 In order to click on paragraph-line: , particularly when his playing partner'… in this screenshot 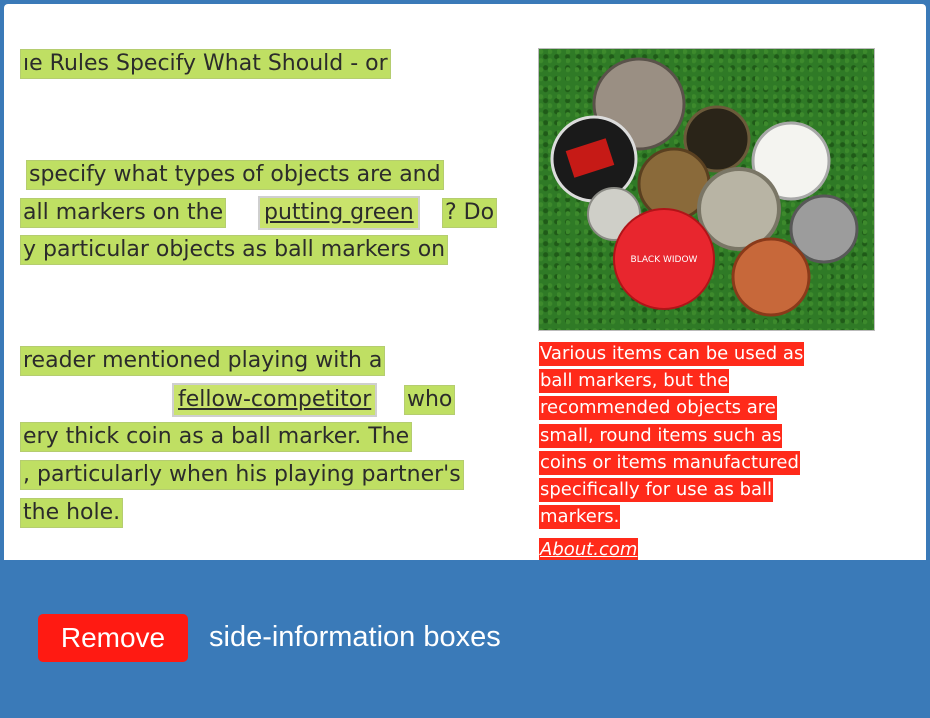, I will do `click(242, 475)`.